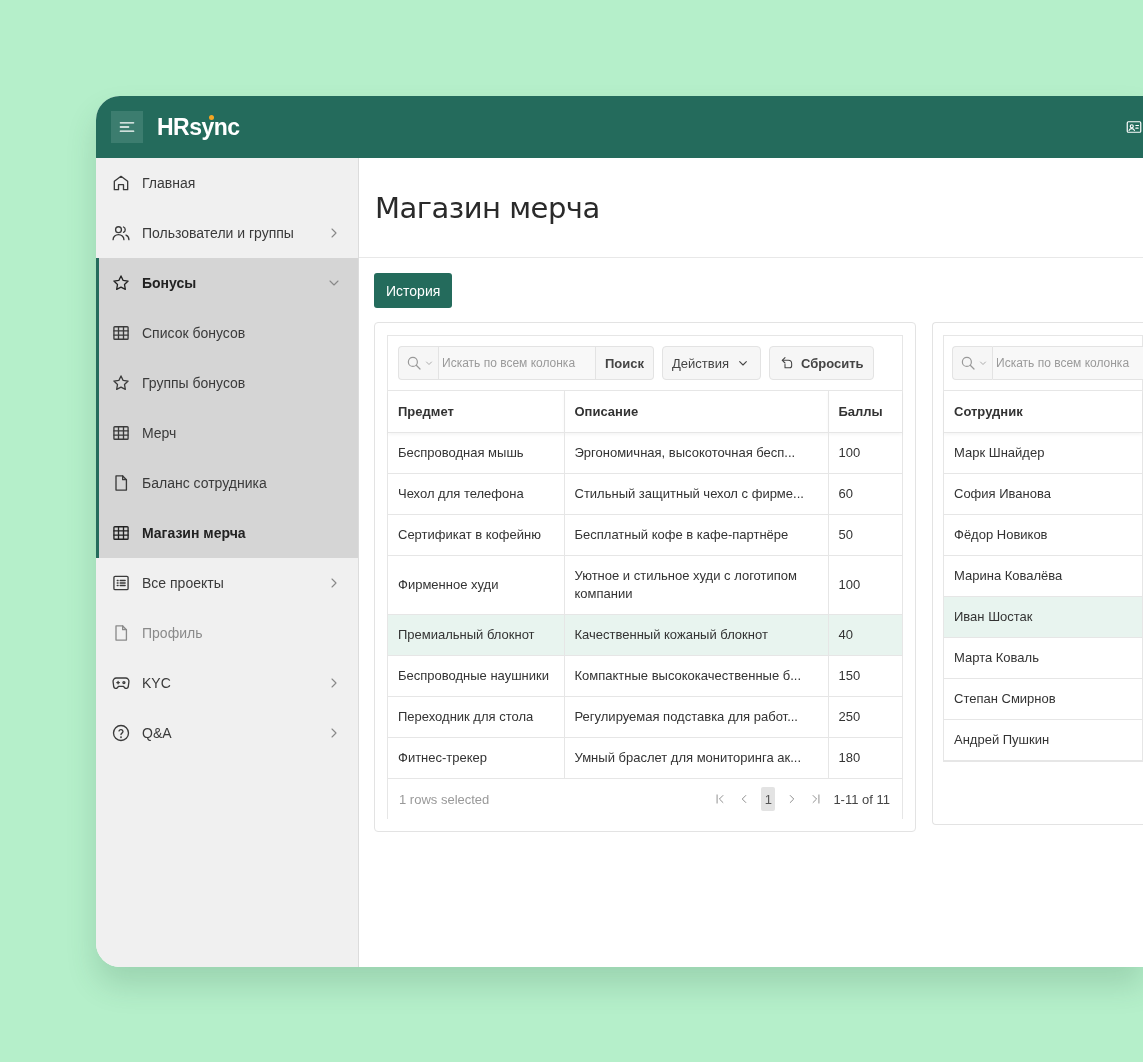  Describe the element at coordinates (121, 733) in the screenshot. I see `help-icon` at that location.